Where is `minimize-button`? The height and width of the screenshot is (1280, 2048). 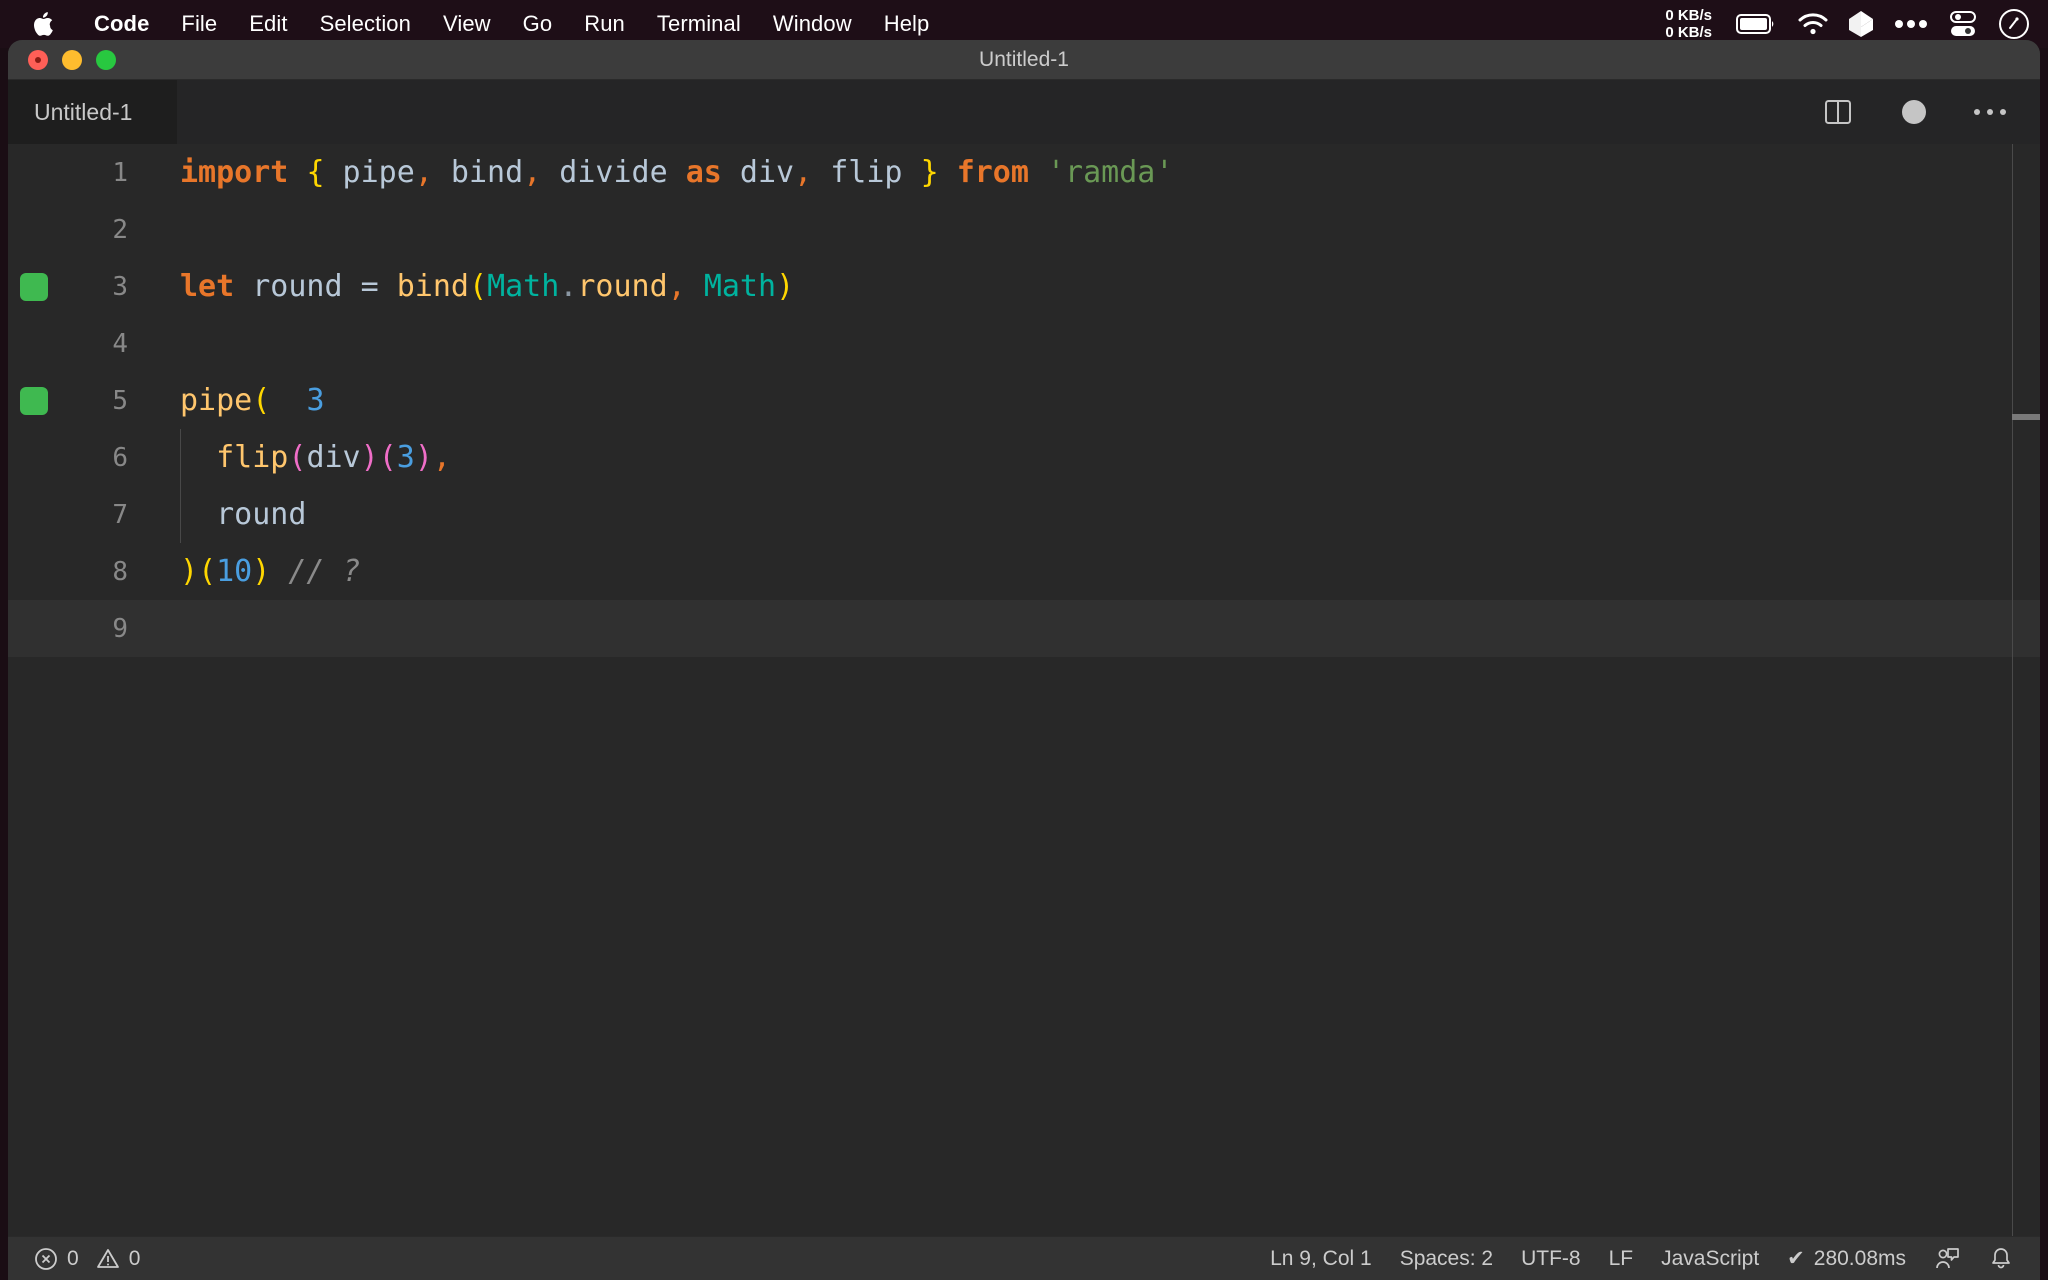
minimize-button is located at coordinates (72, 59).